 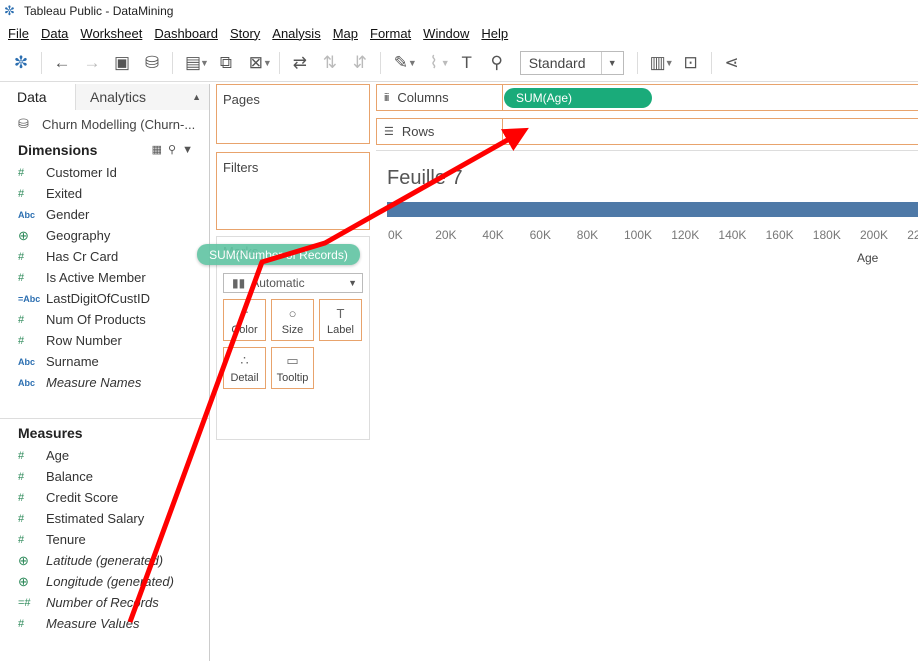 What do you see at coordinates (104, 455) in the screenshot?
I see `field-age: # Age` at bounding box center [104, 455].